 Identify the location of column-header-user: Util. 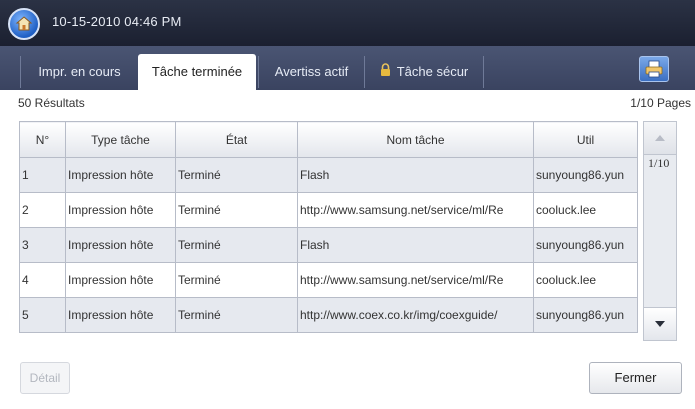
(585, 139).